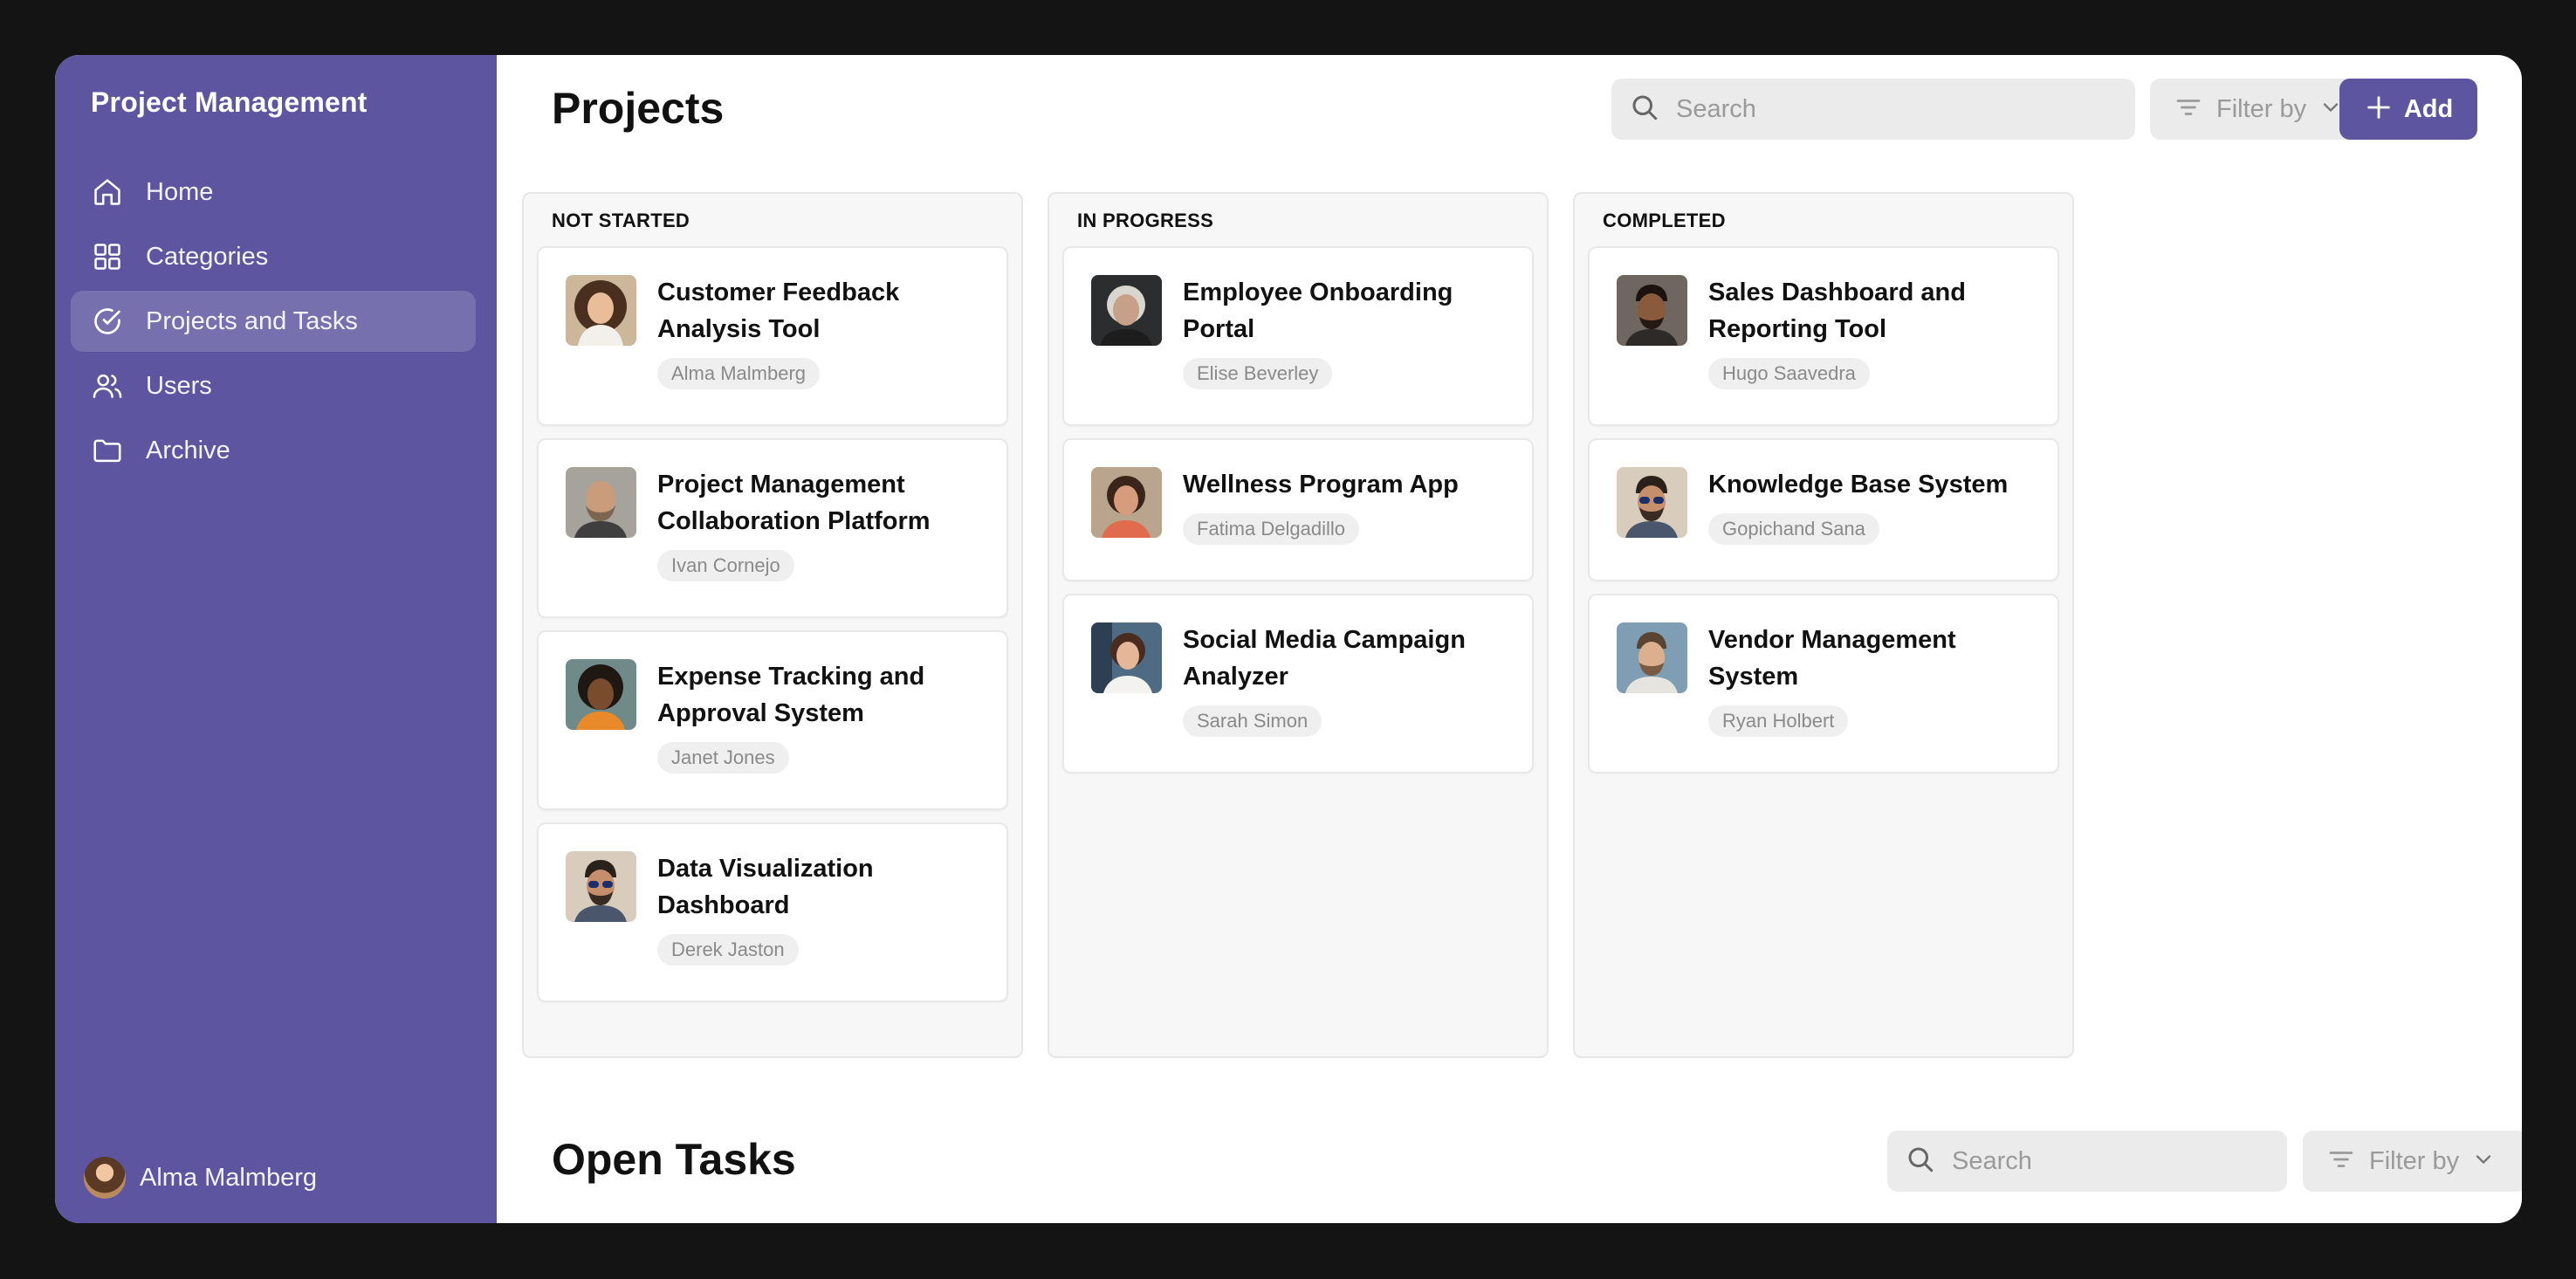 The width and height of the screenshot is (2576, 1279). What do you see at coordinates (1318, 310) in the screenshot?
I see `project-title: Employee Onboarding Portal` at bounding box center [1318, 310].